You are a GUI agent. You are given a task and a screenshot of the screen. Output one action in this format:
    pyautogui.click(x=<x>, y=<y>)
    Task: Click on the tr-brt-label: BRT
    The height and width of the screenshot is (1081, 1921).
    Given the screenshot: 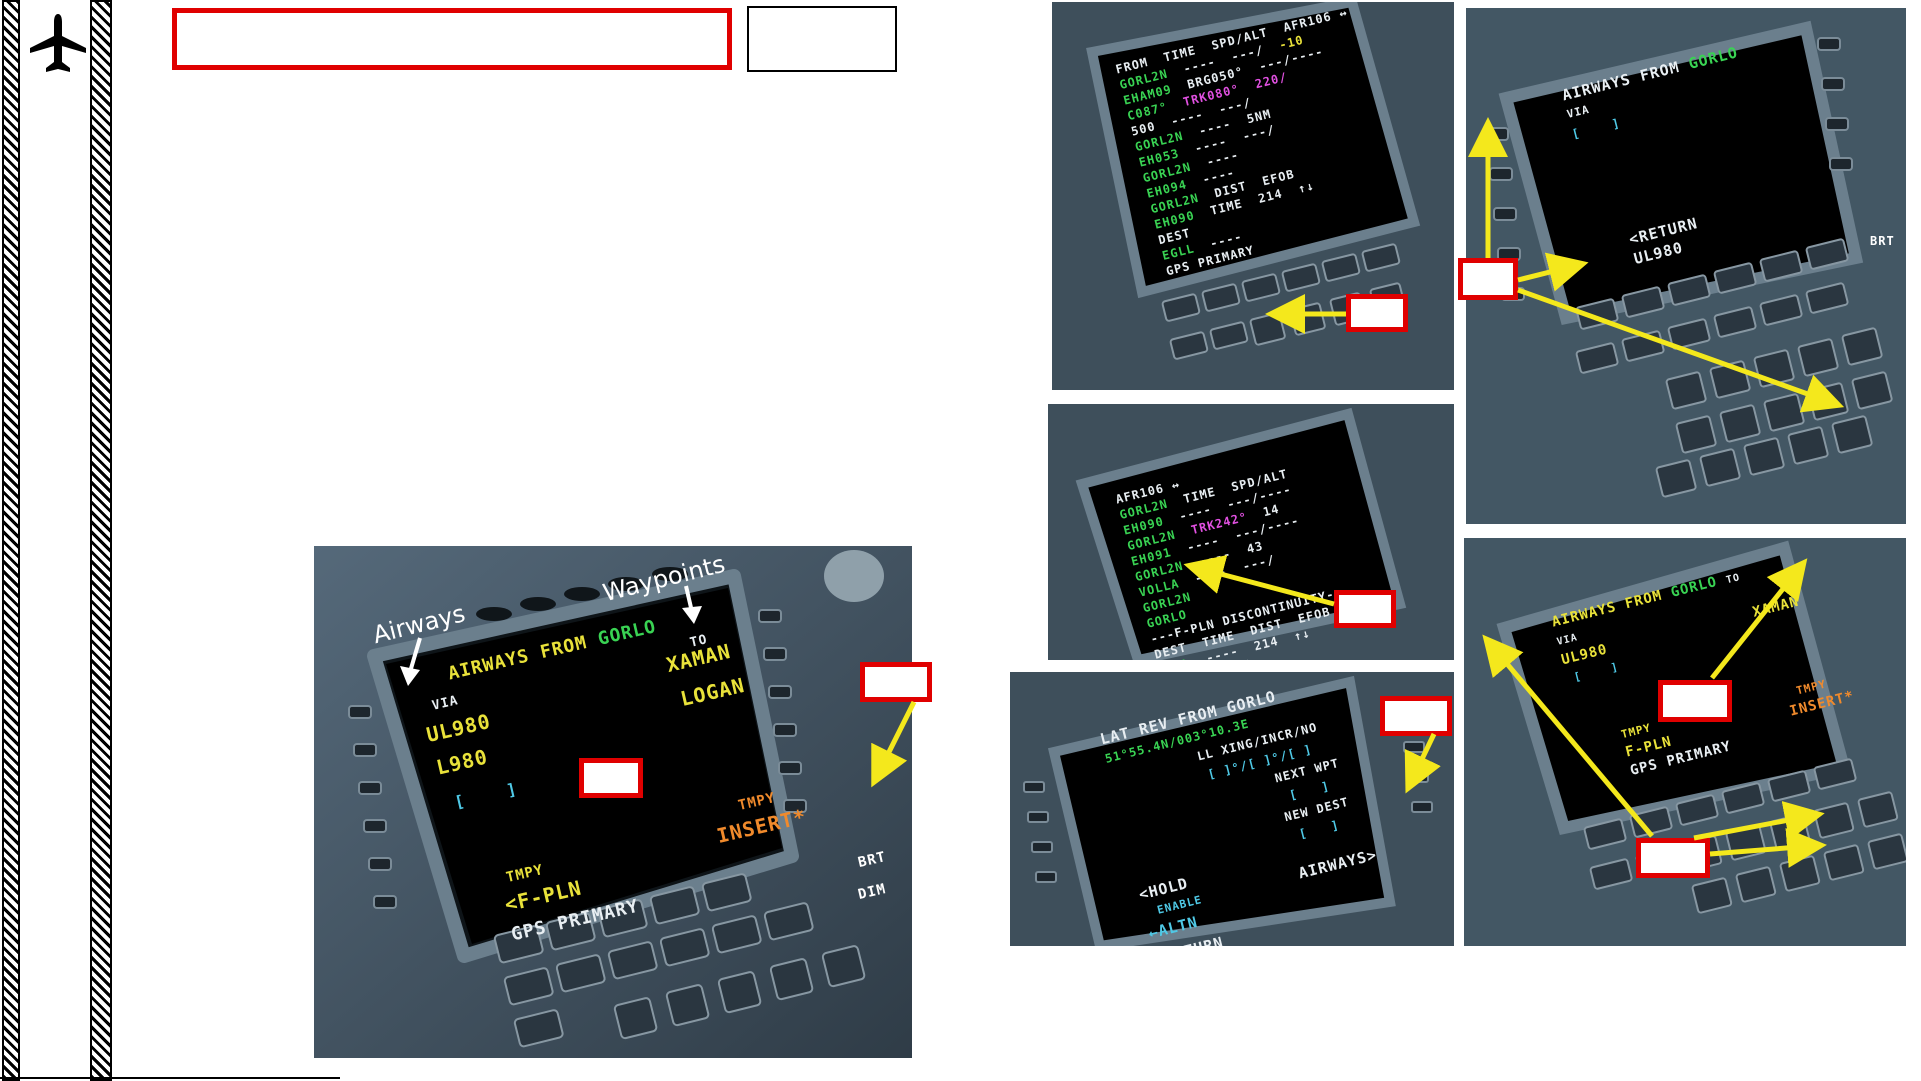 What is the action you would take?
    pyautogui.click(x=1882, y=241)
    